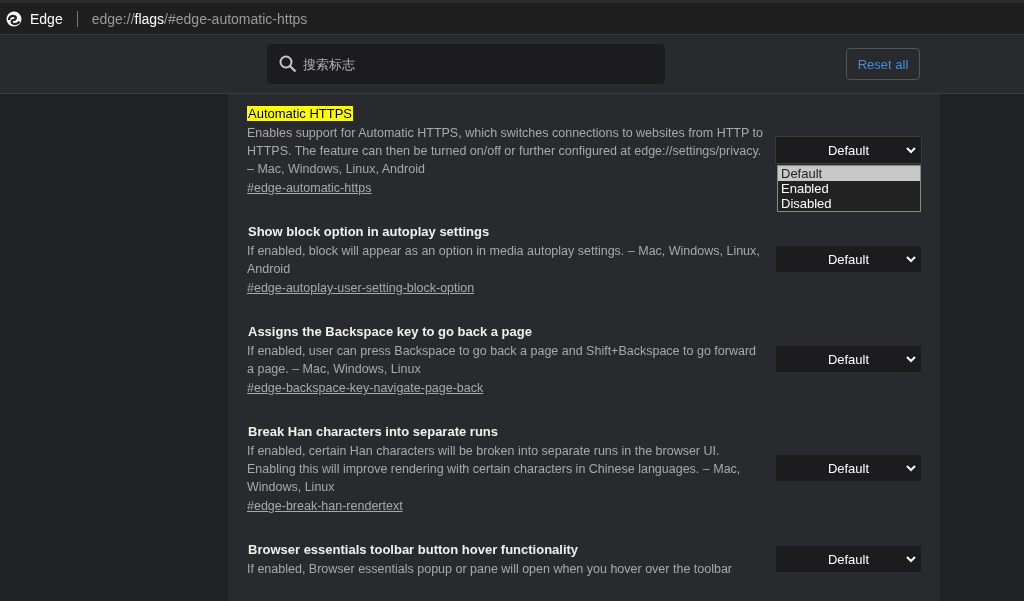  Describe the element at coordinates (300, 113) in the screenshot. I see `flag-title: Automatic HTTPS` at that location.